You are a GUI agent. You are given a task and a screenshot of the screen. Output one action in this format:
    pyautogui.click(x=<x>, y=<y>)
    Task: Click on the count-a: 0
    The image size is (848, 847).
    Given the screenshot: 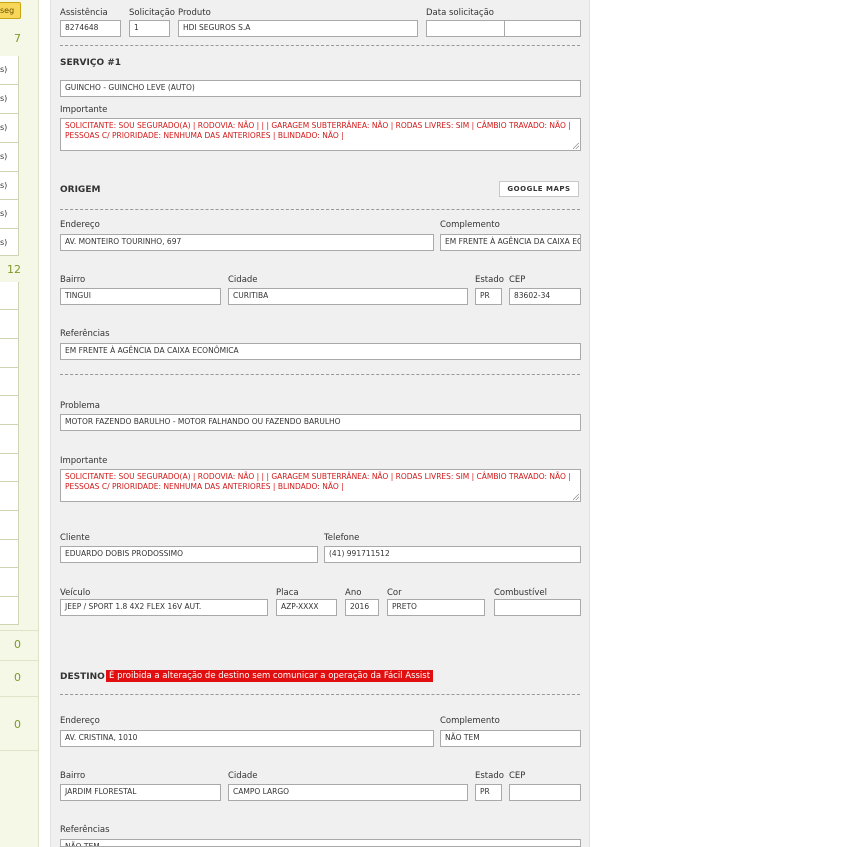 What is the action you would take?
    pyautogui.click(x=17, y=644)
    